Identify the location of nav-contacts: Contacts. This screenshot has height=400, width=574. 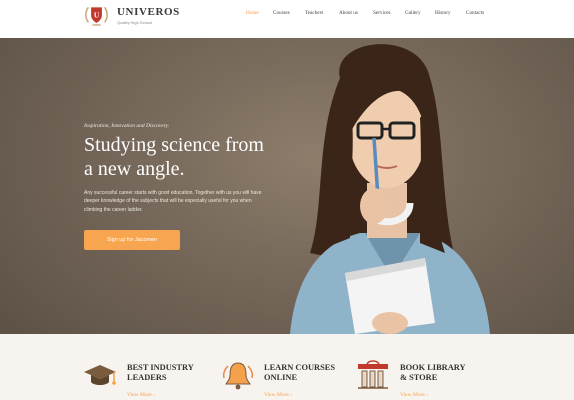
(475, 13).